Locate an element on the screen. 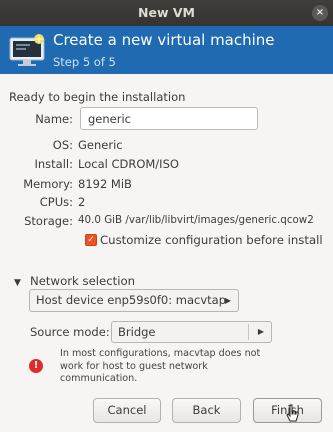 The height and width of the screenshot is (432, 333). monitor-icon is located at coordinates (27, 50).